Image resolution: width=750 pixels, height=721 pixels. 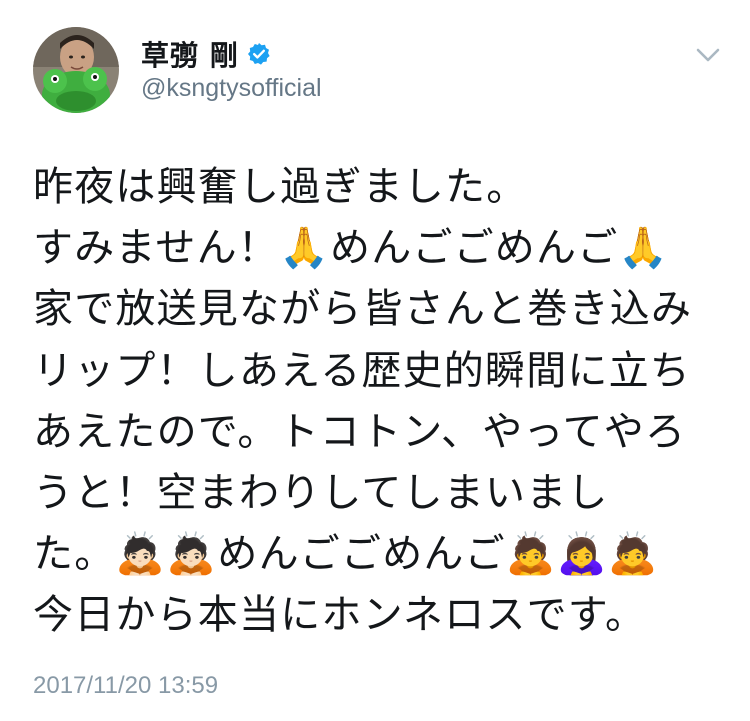 I want to click on avatar, so click(x=76, y=70).